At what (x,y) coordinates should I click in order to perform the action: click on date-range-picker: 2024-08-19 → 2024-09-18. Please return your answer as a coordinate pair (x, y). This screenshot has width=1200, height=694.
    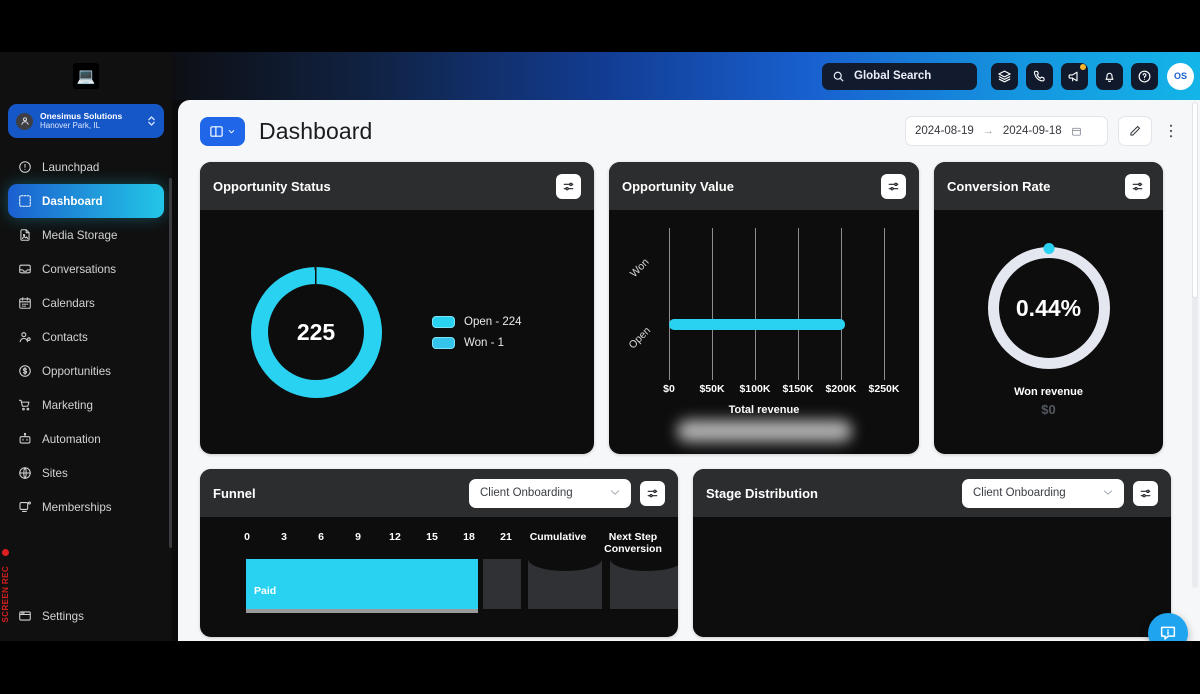
    Looking at the image, I should click on (1006, 131).